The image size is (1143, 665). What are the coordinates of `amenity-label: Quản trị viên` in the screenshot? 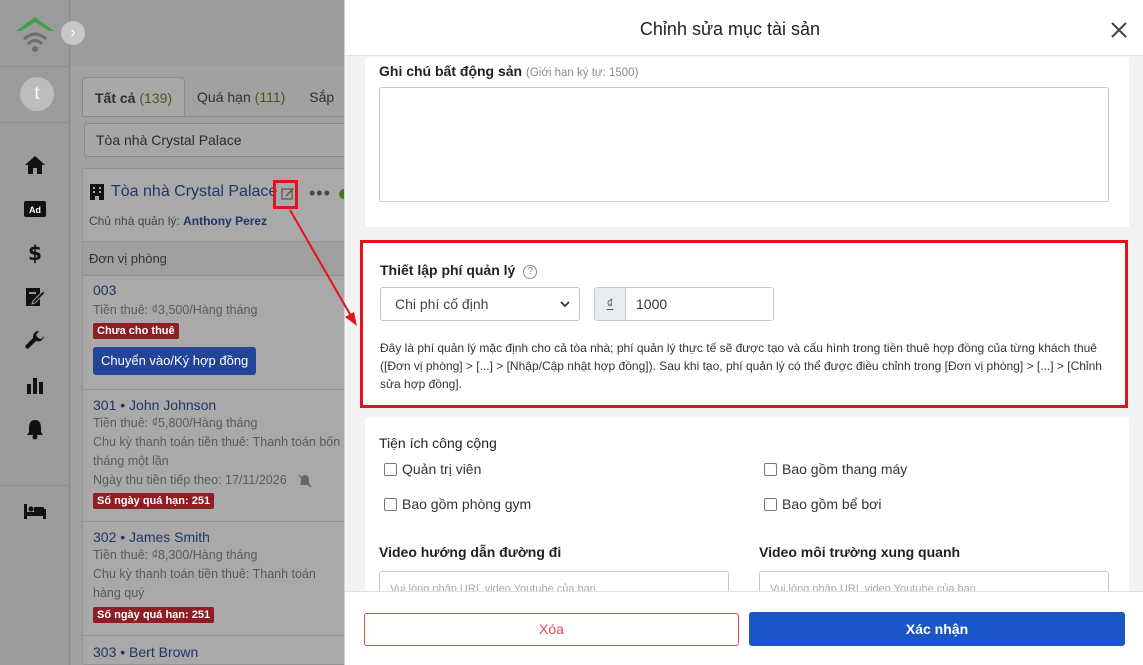 It's located at (442, 469).